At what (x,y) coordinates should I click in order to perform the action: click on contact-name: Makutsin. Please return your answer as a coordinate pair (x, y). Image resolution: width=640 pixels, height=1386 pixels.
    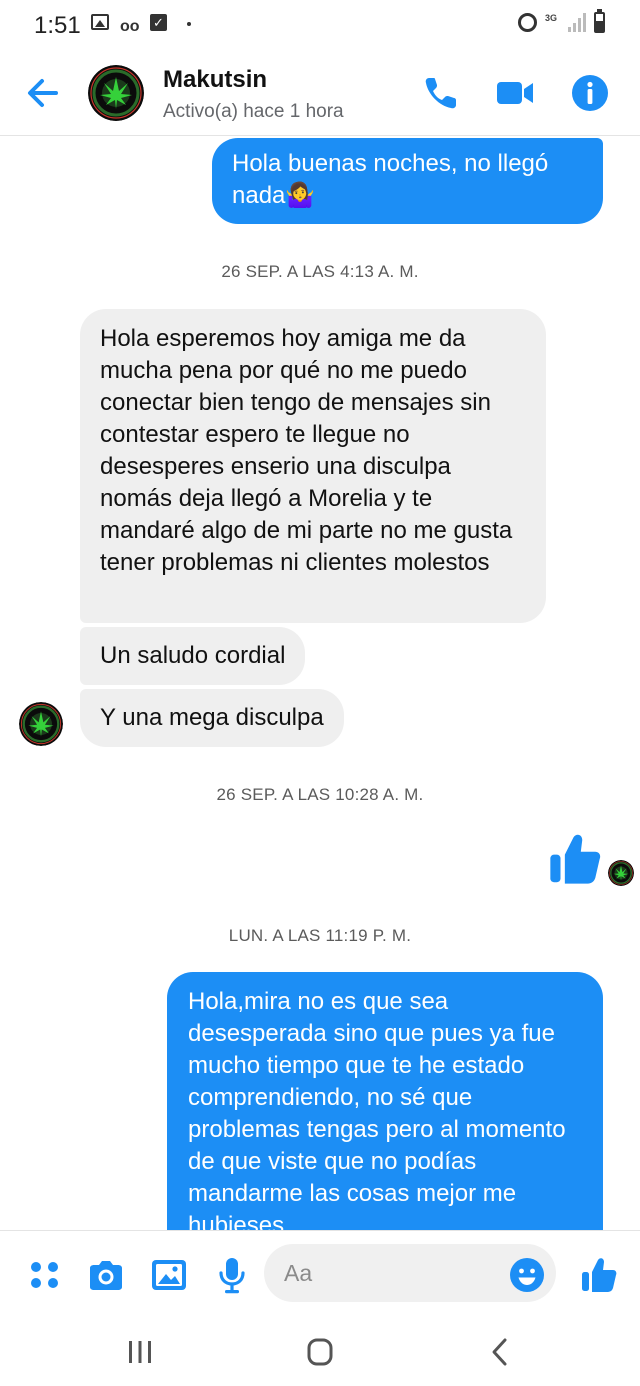
    Looking at the image, I should click on (215, 80).